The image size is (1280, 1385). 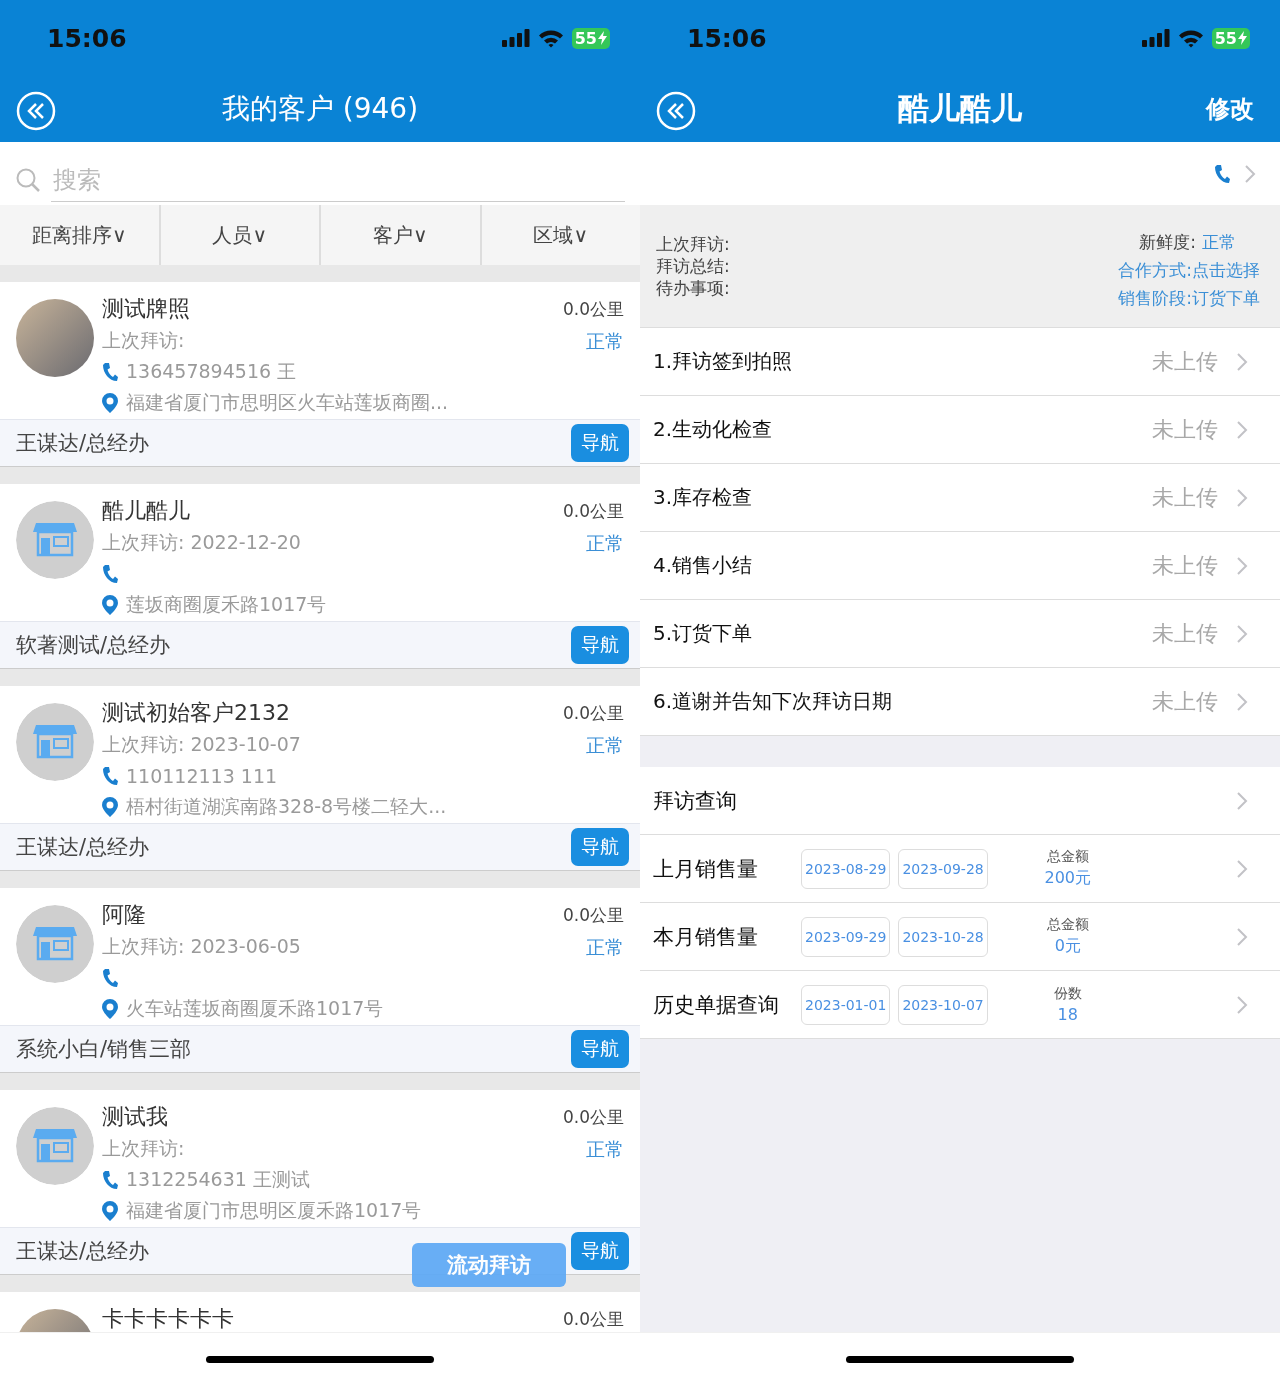 What do you see at coordinates (320, 1312) in the screenshot?
I see `customer-card: 卡卡卡卡卡卡 0.0公里` at bounding box center [320, 1312].